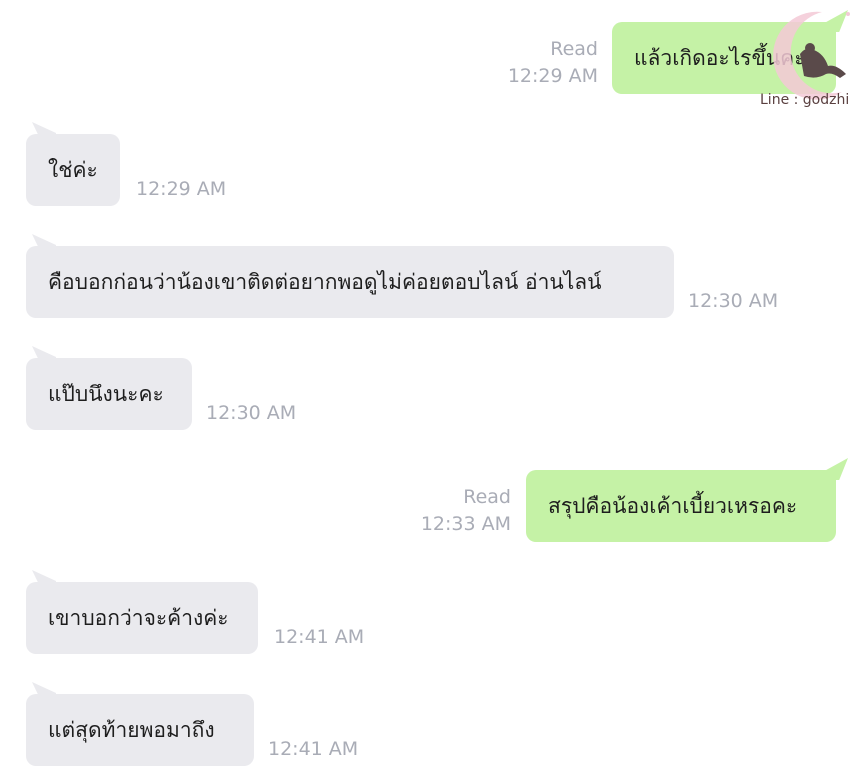 This screenshot has width=868, height=784. I want to click on message-text: สรุปคือน้องเค้าเบี้ยวเหรอคะ, so click(673, 505).